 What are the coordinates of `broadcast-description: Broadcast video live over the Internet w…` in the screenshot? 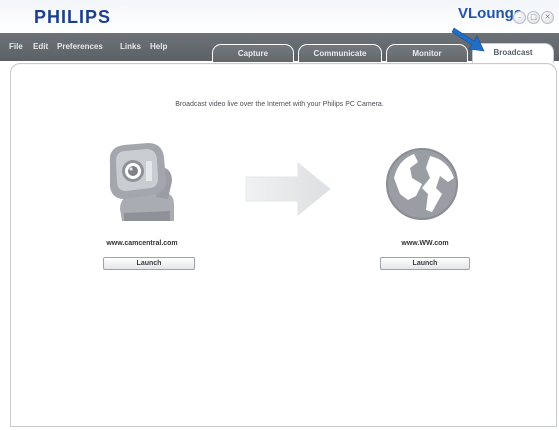 It's located at (279, 104).